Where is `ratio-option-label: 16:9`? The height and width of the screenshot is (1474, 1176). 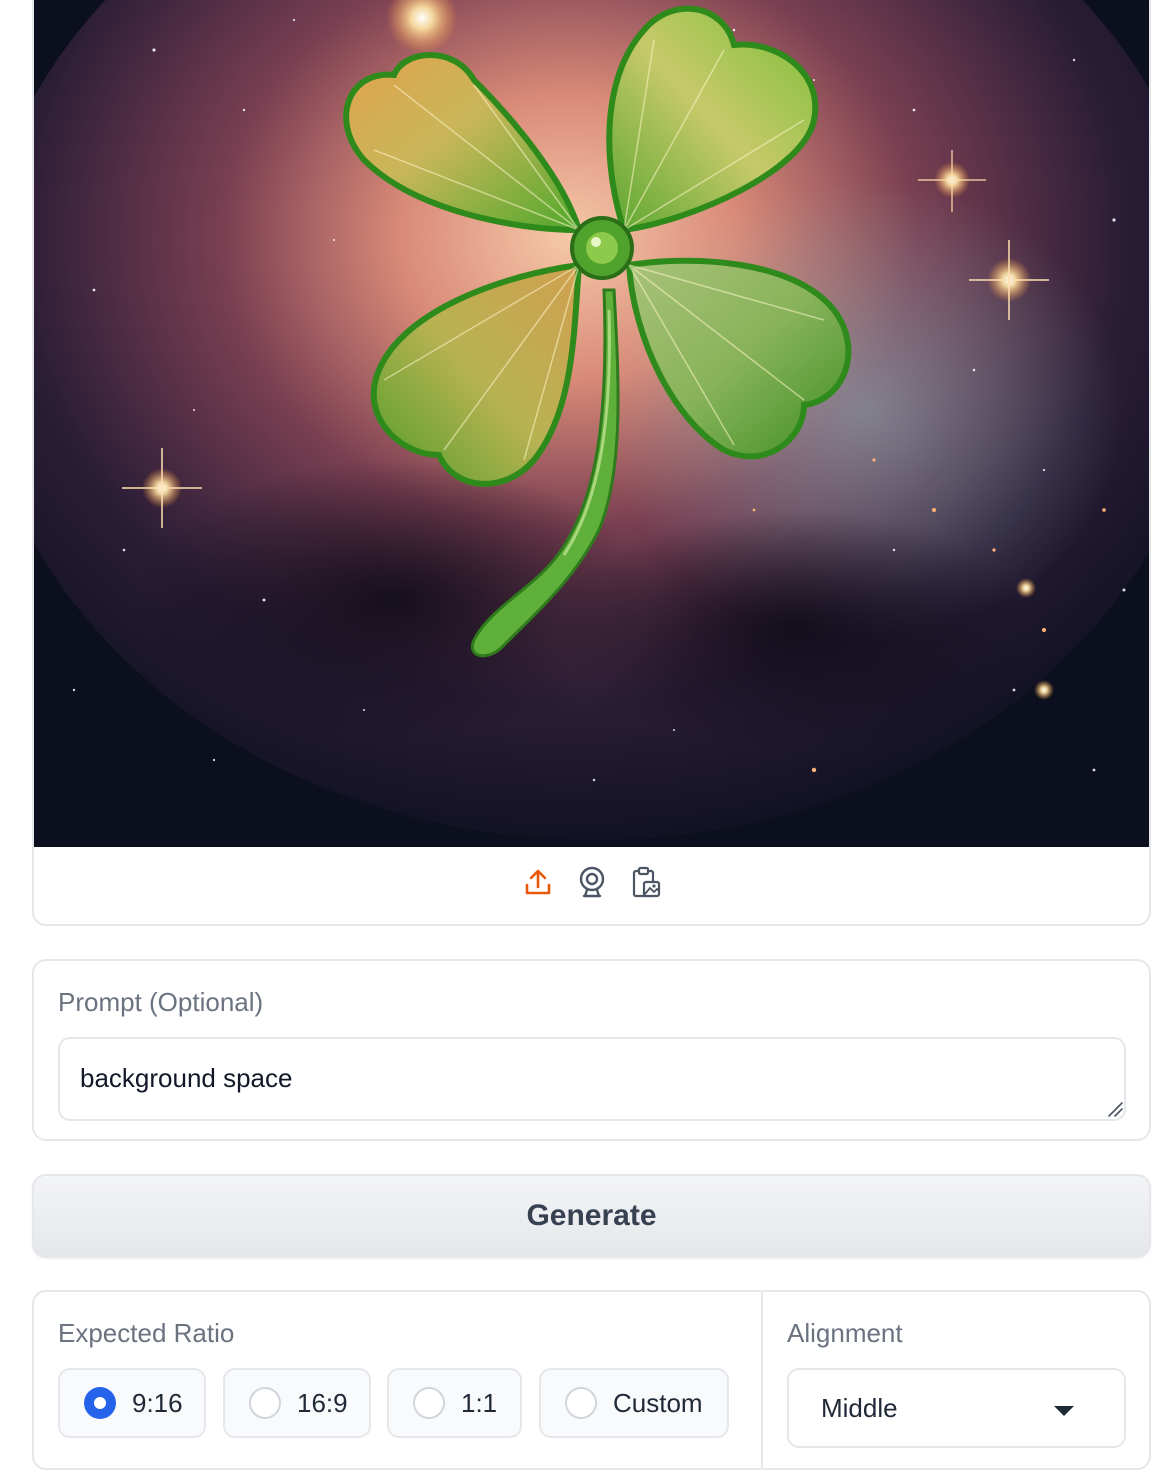 ratio-option-label: 16:9 is located at coordinates (322, 1402).